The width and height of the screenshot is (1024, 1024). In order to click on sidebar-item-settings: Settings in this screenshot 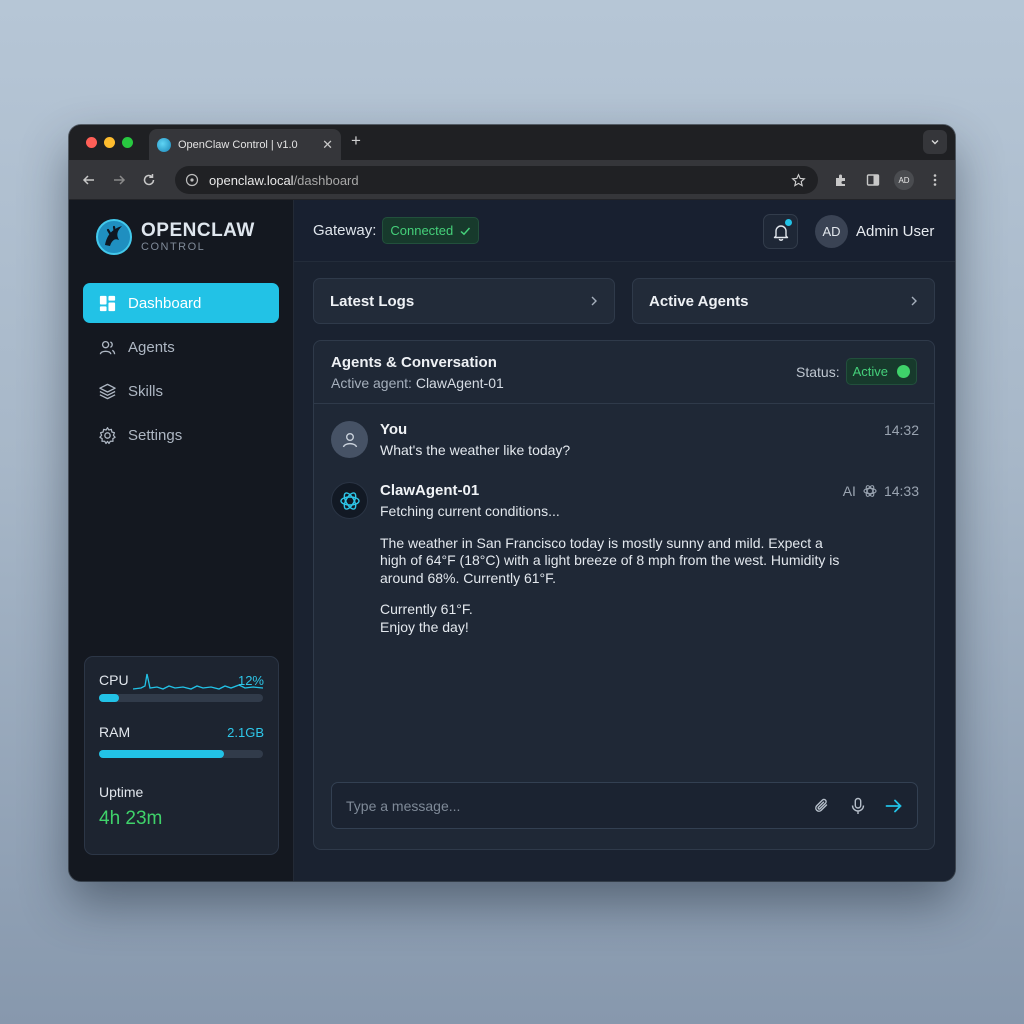, I will do `click(181, 435)`.